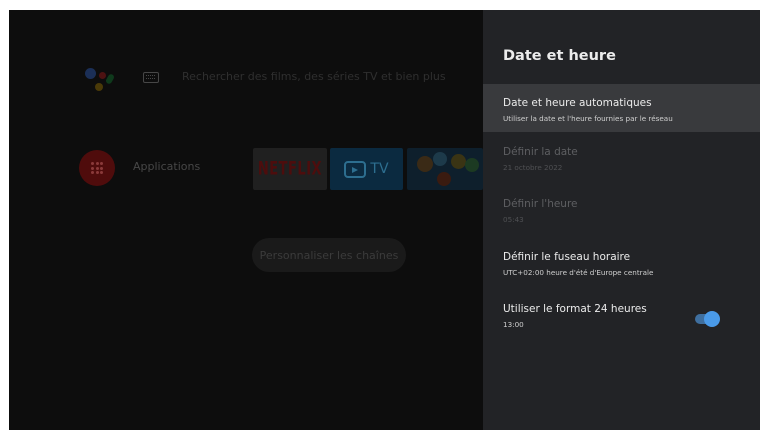 The width and height of the screenshot is (760, 430). I want to click on 24-hour-format-toggle, so click(707, 319).